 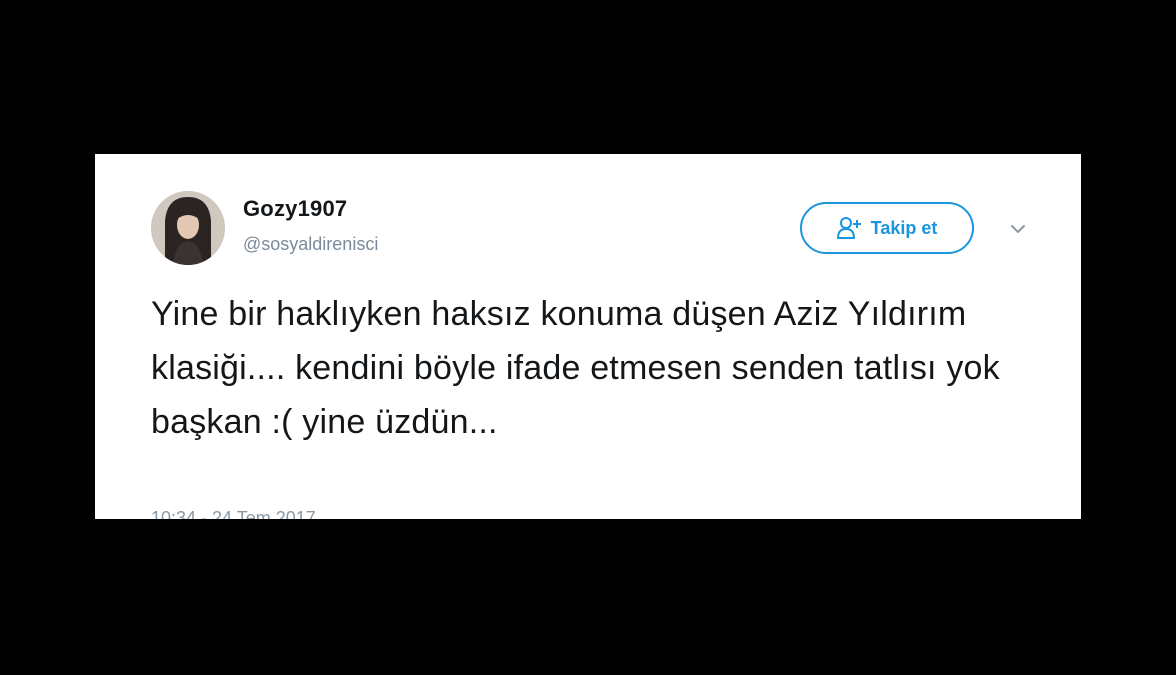 I want to click on tweet-timestamp: 10:34 - 24 Tem 2017, so click(x=233, y=513).